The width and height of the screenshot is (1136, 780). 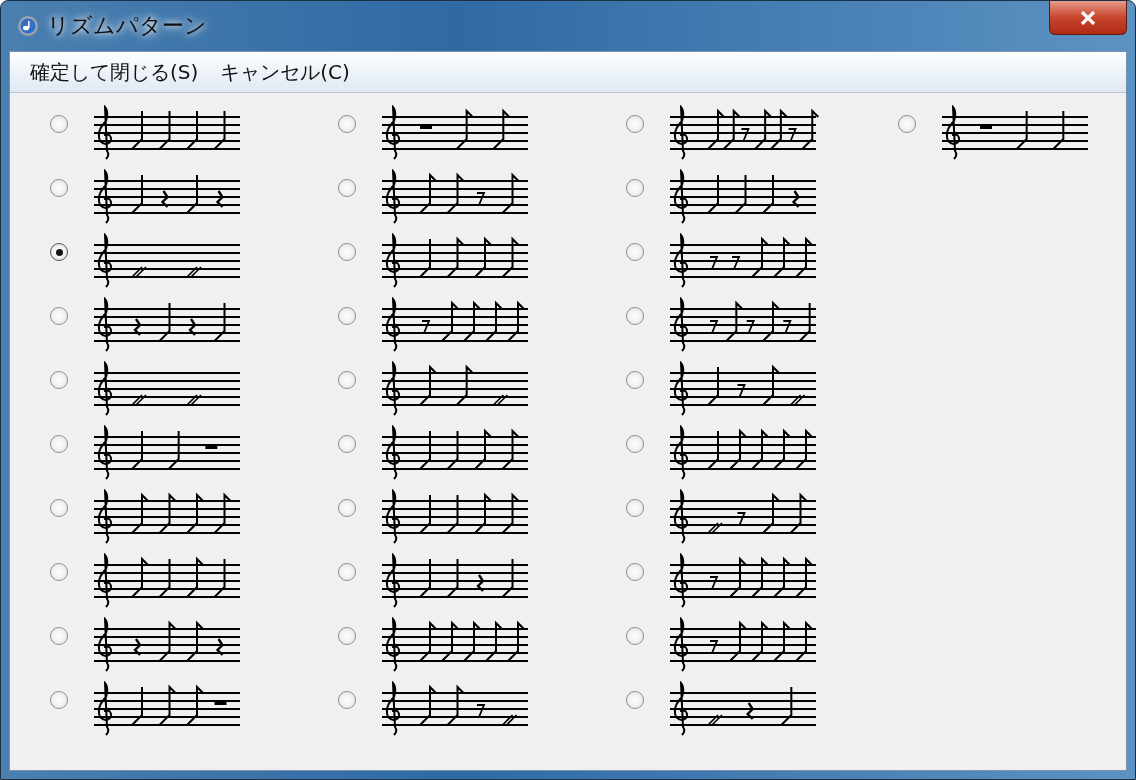 I want to click on menu-item: 確定して閉じる(S), so click(x=114, y=72).